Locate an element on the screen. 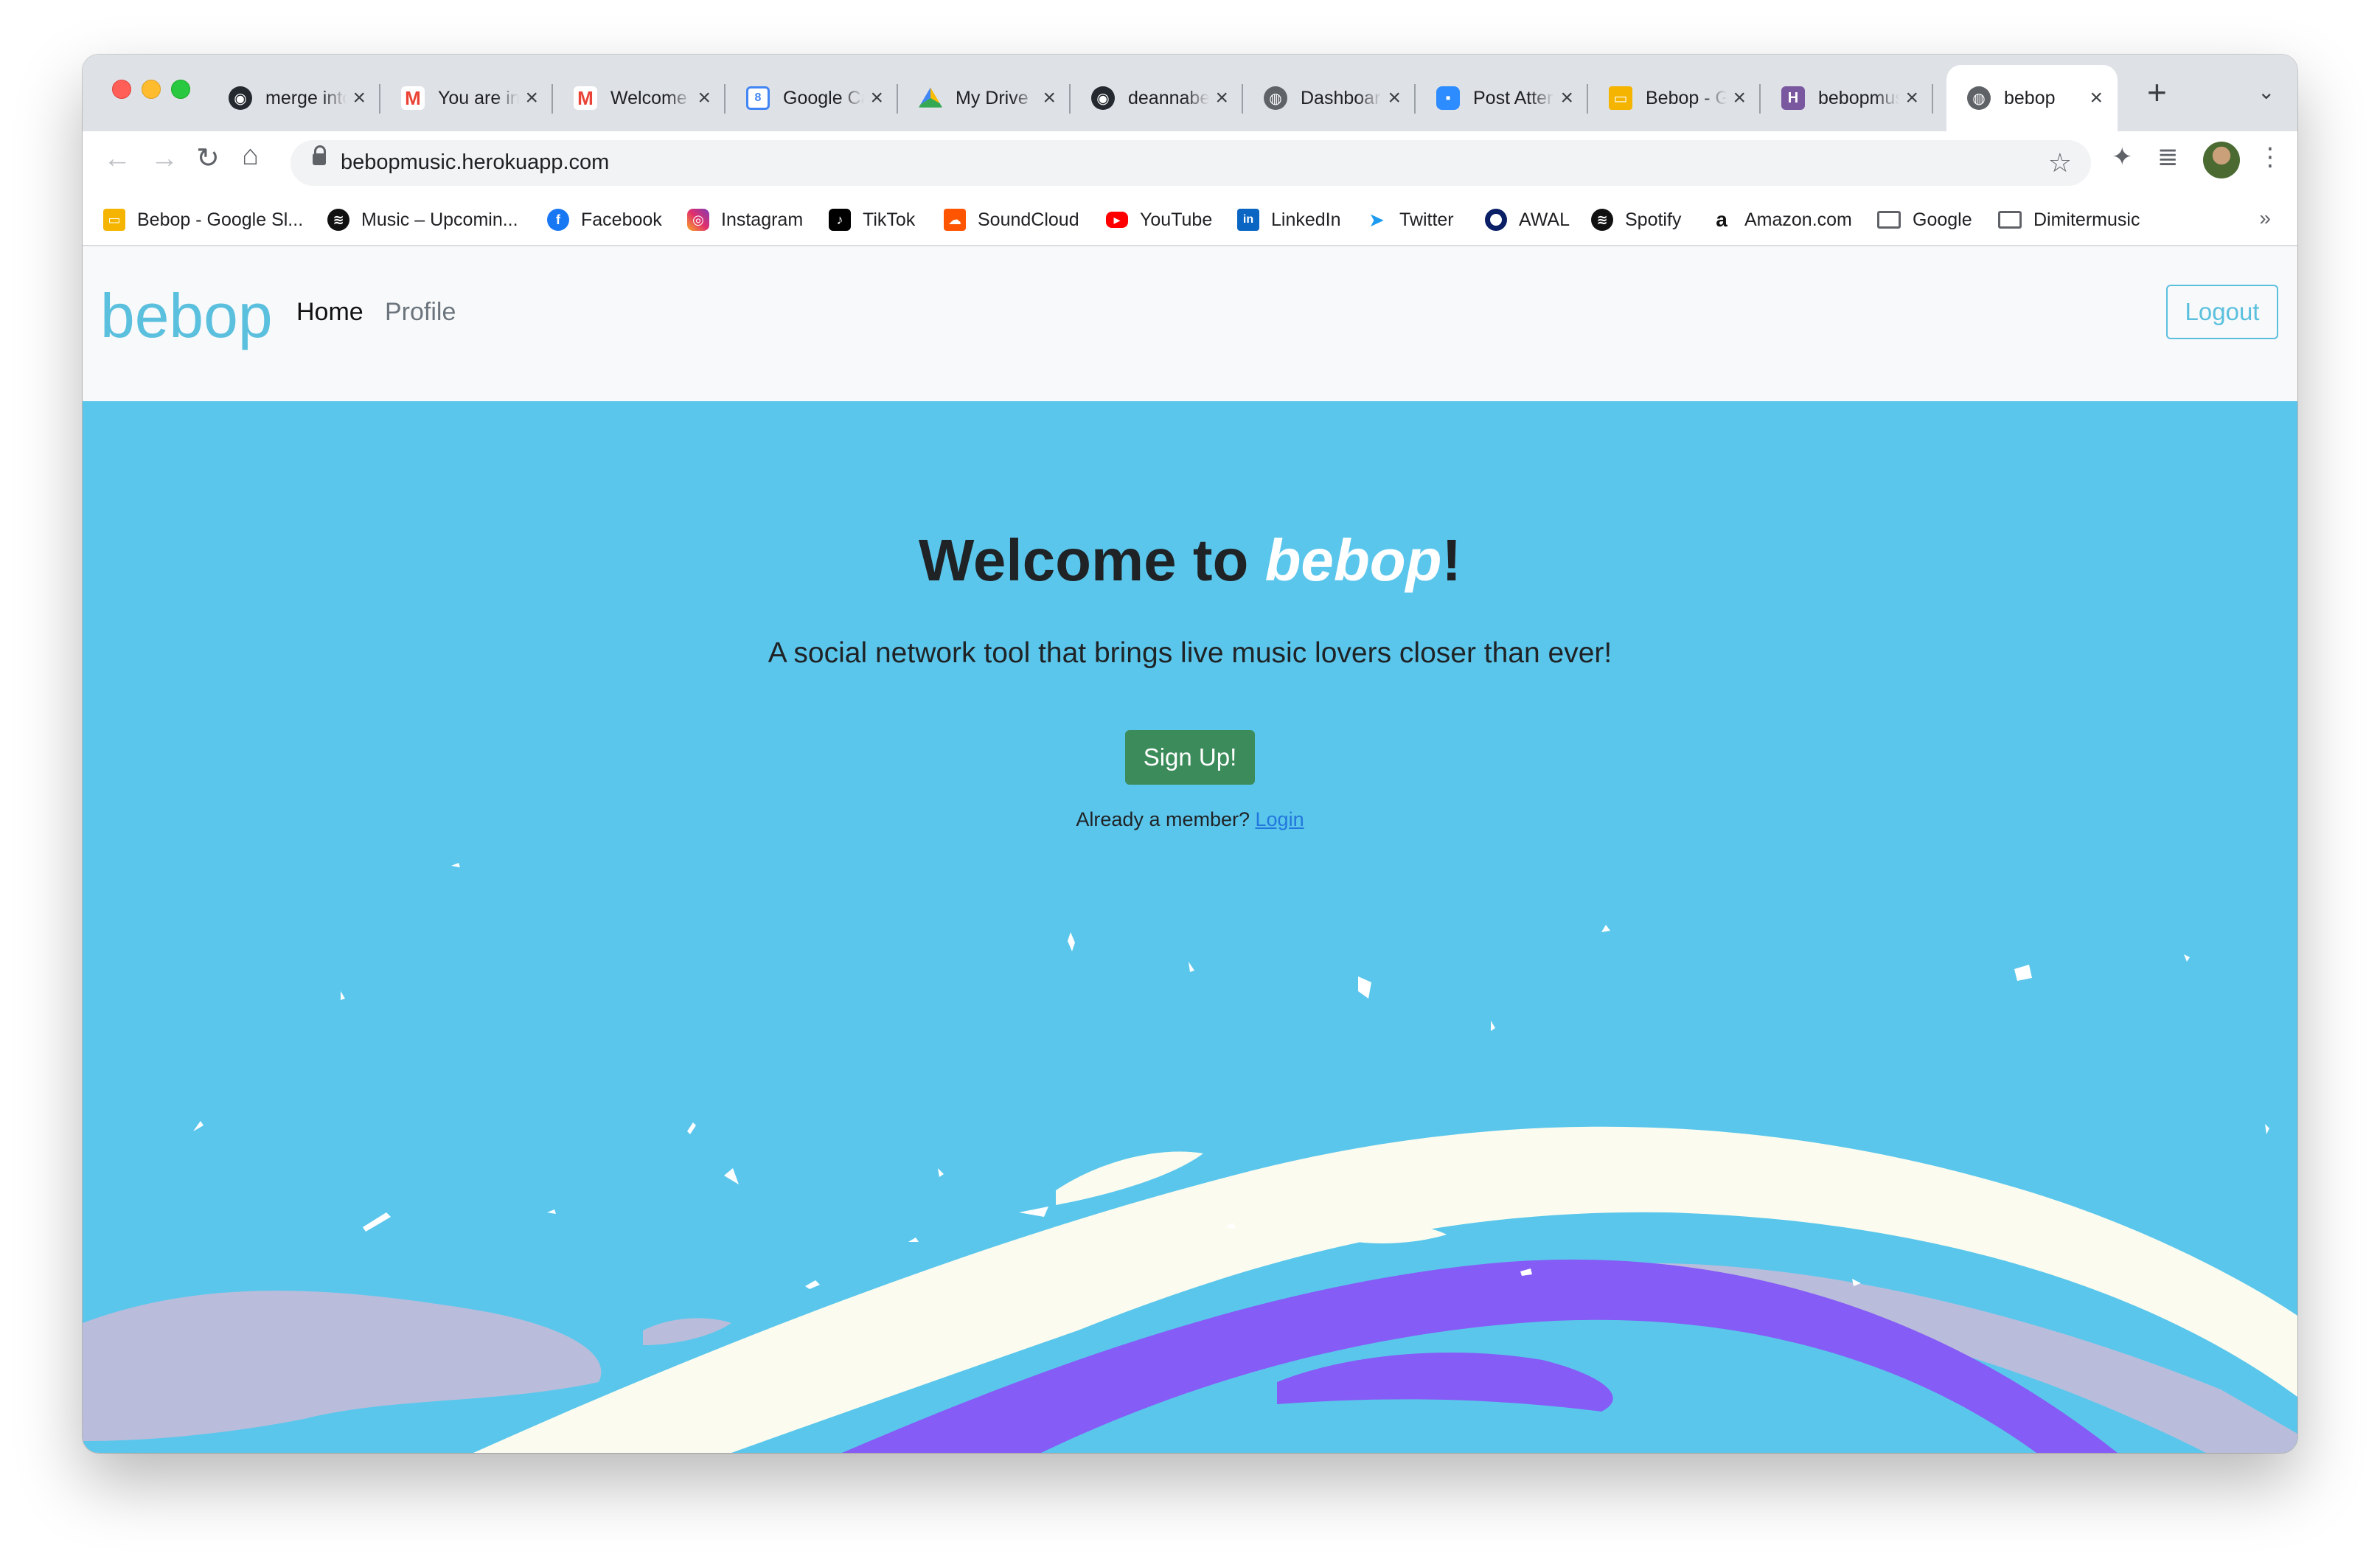 The height and width of the screenshot is (1562, 2380). site-logo: bebop is located at coordinates (186, 316).